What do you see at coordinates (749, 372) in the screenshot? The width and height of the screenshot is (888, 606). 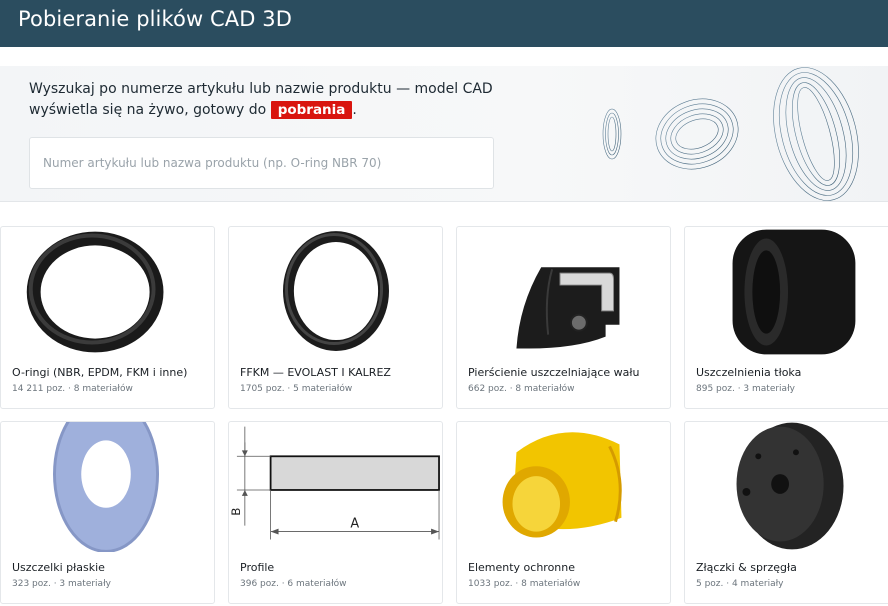 I see `category-title: Uszczelnienia tłoka` at bounding box center [749, 372].